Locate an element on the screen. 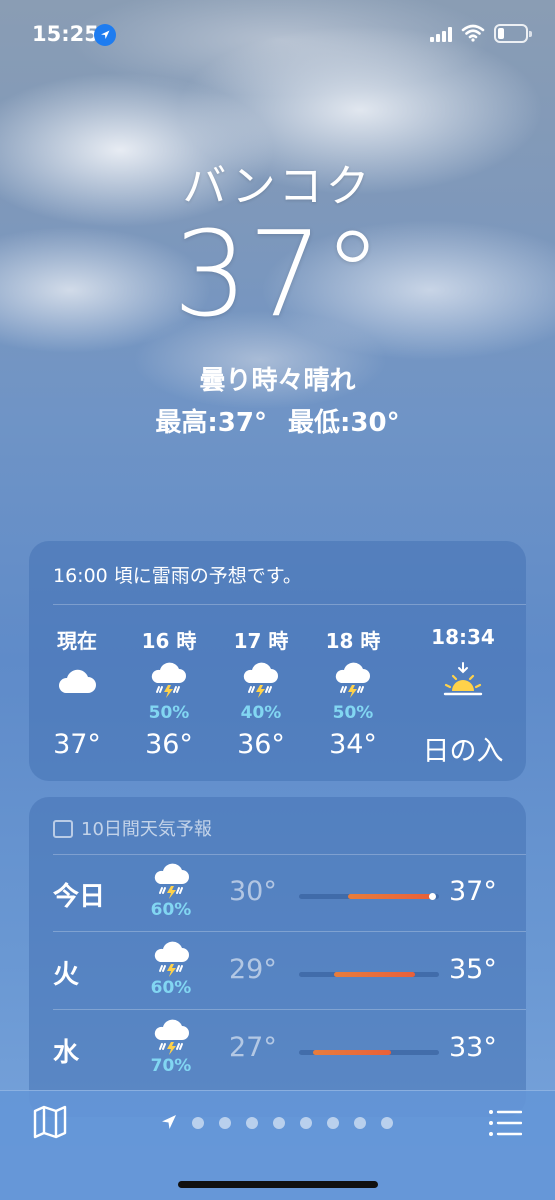  daily-header-label: 10日間天気予報 is located at coordinates (146, 829).